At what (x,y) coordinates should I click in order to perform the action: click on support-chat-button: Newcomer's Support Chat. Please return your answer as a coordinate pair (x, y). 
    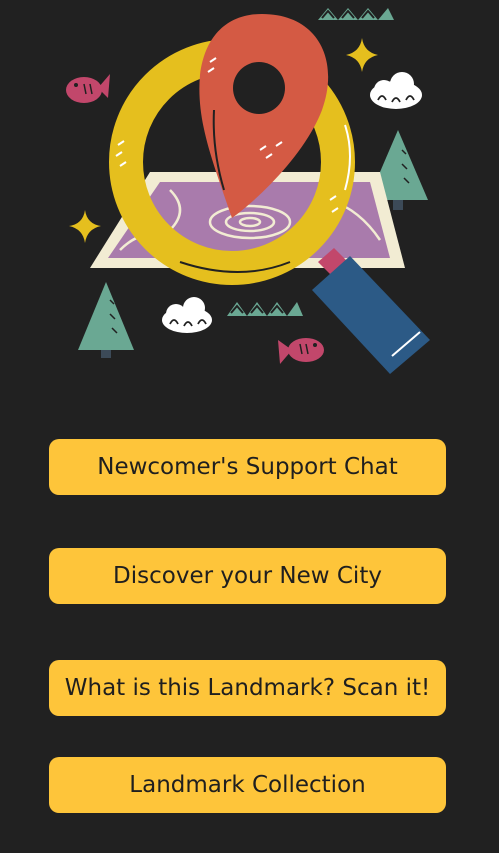
    Looking at the image, I should click on (247, 467).